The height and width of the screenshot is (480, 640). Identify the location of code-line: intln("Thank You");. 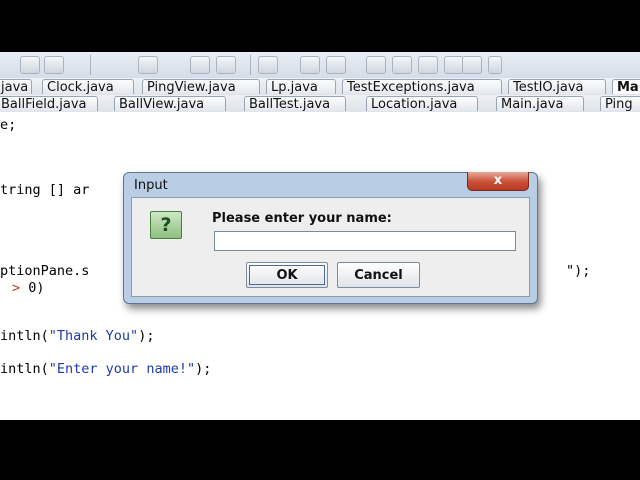
(77, 336).